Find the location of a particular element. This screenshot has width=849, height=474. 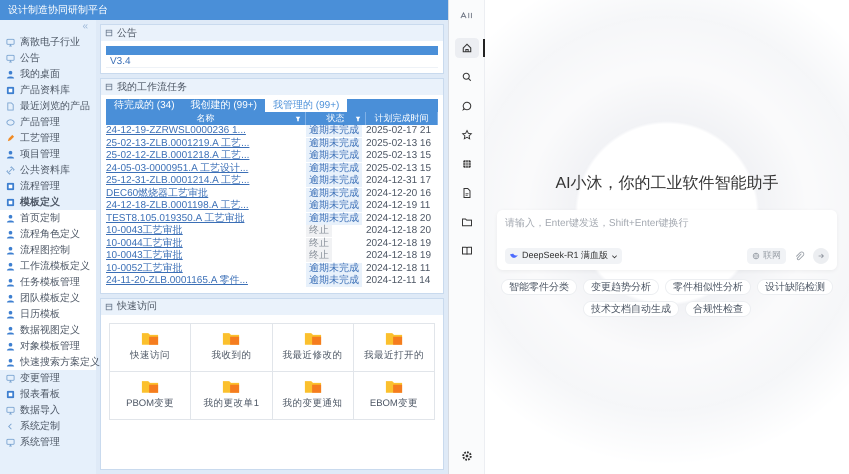

shortcut-tile: PBOM变更 is located at coordinates (151, 396).